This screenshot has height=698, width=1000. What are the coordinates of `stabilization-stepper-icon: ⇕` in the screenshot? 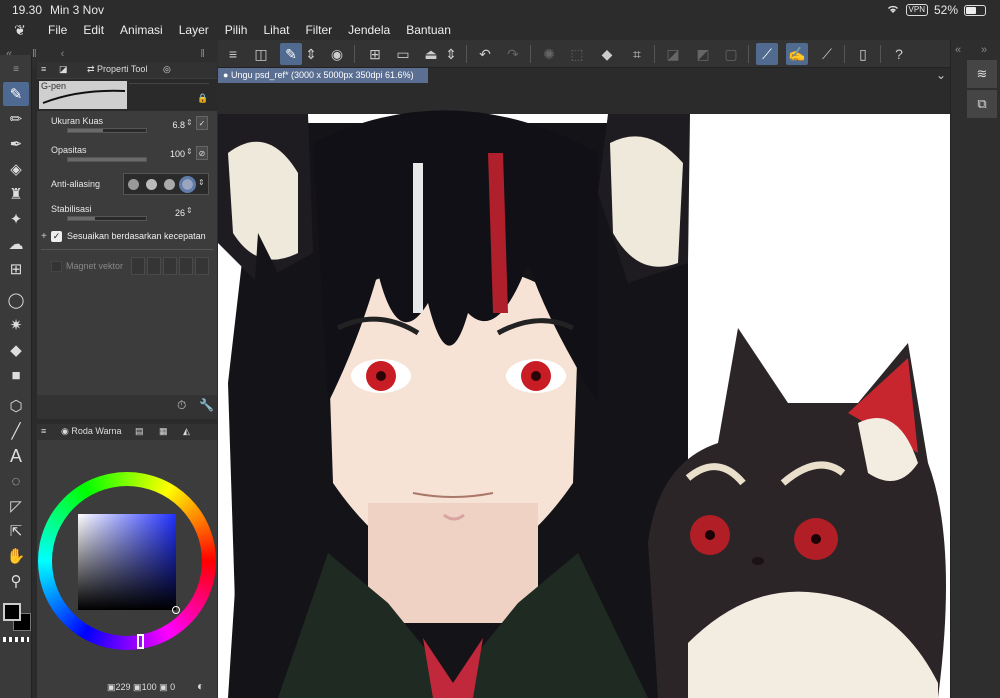 It's located at (189, 210).